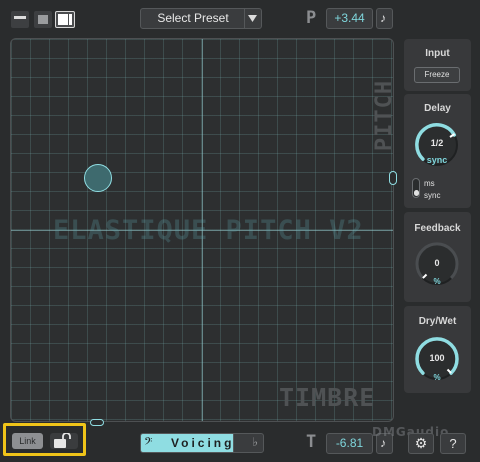 The image size is (480, 462). Describe the element at coordinates (437, 143) in the screenshot. I see `delay-value: 1/2` at that location.